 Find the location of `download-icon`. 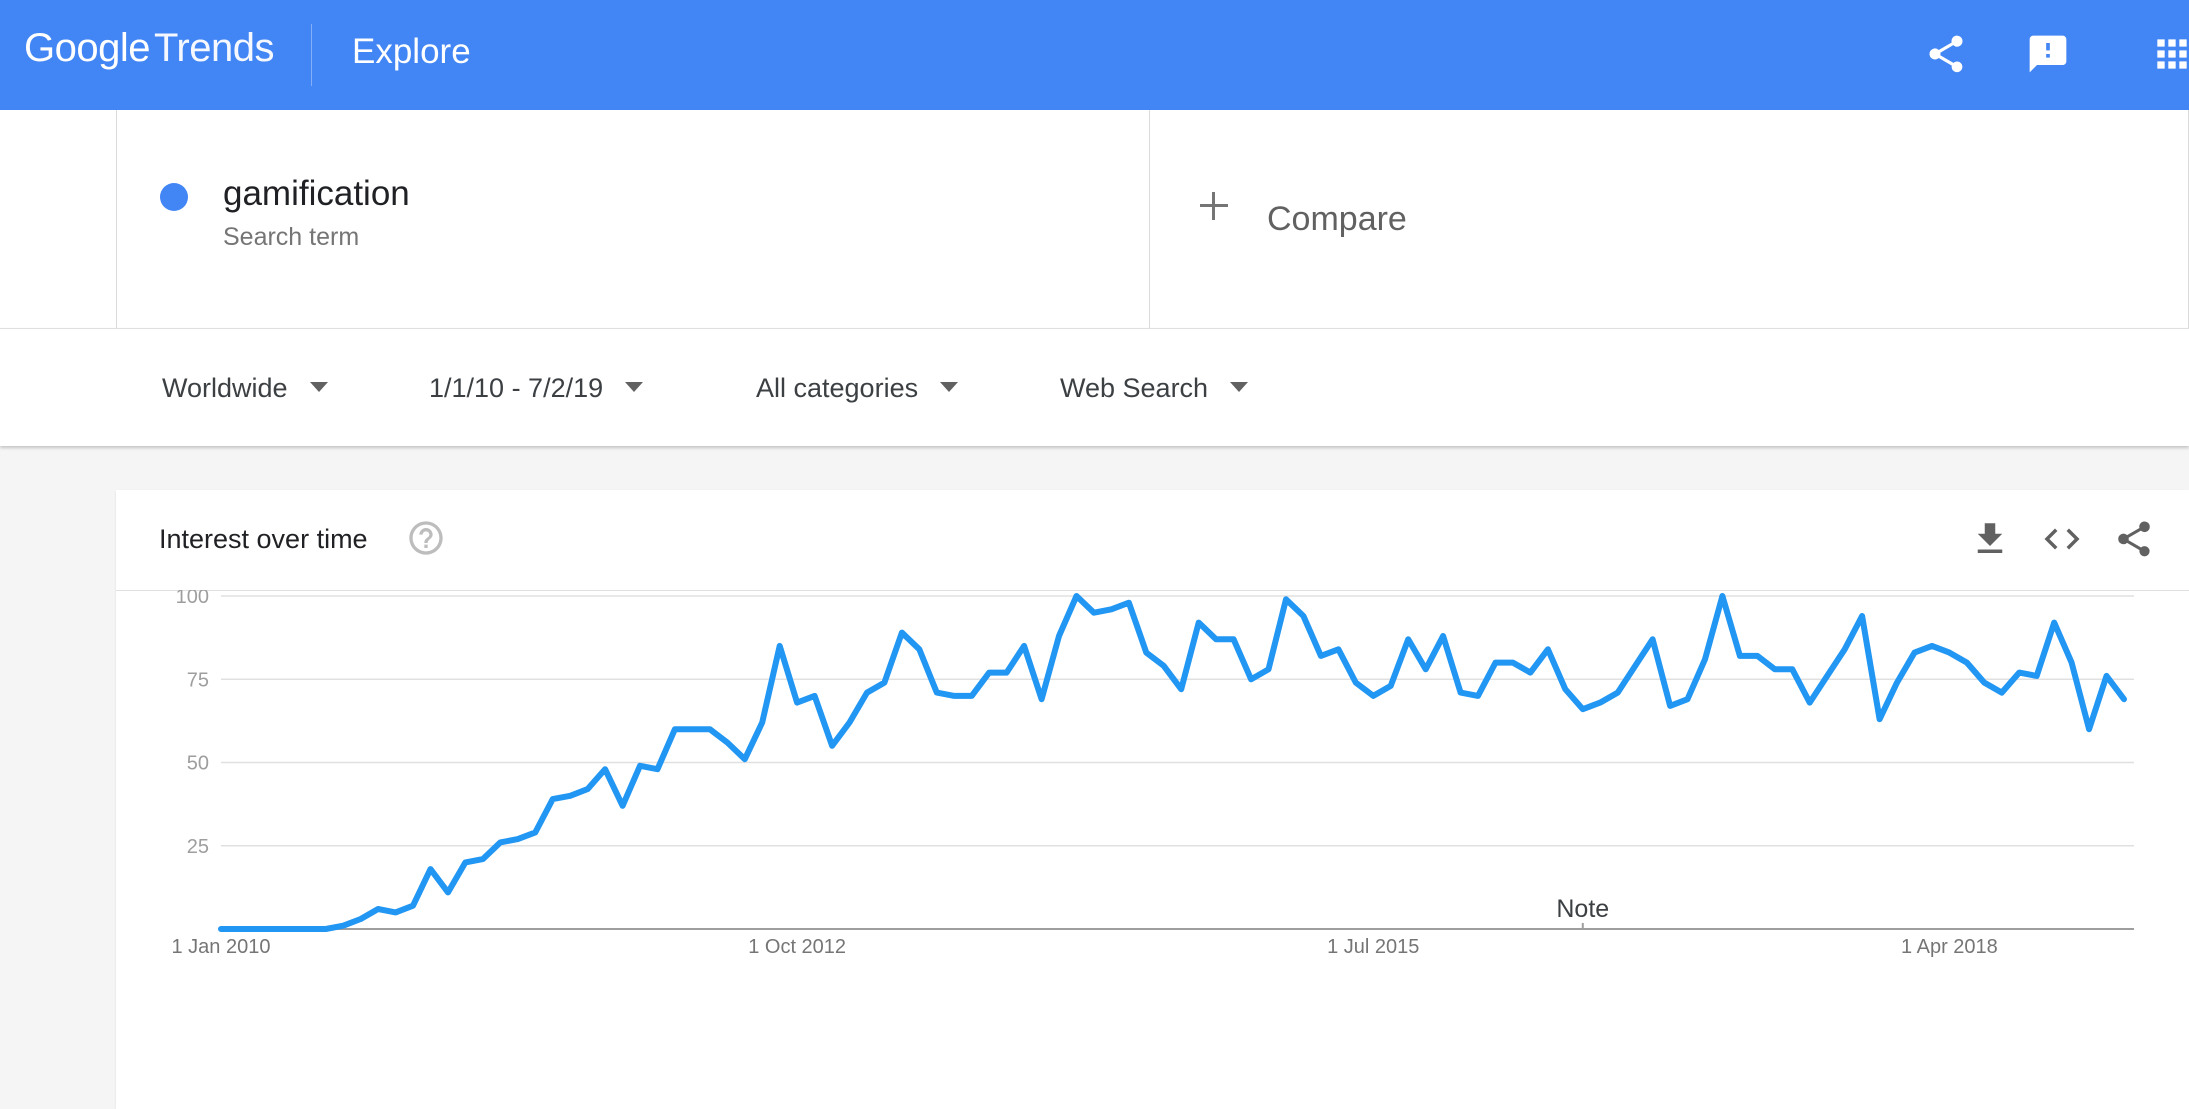

download-icon is located at coordinates (1990, 539).